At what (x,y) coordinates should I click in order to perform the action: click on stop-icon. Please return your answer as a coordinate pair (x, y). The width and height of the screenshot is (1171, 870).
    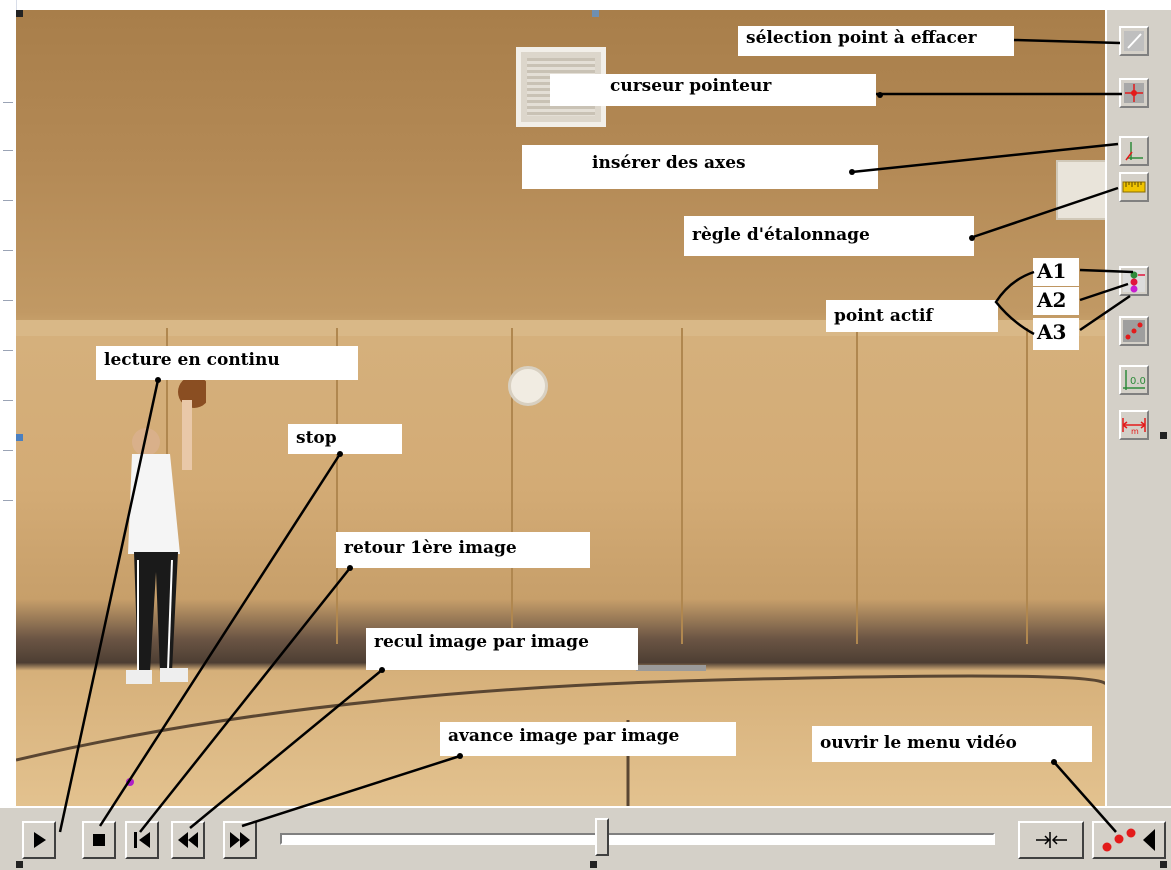
    Looking at the image, I should click on (99, 840).